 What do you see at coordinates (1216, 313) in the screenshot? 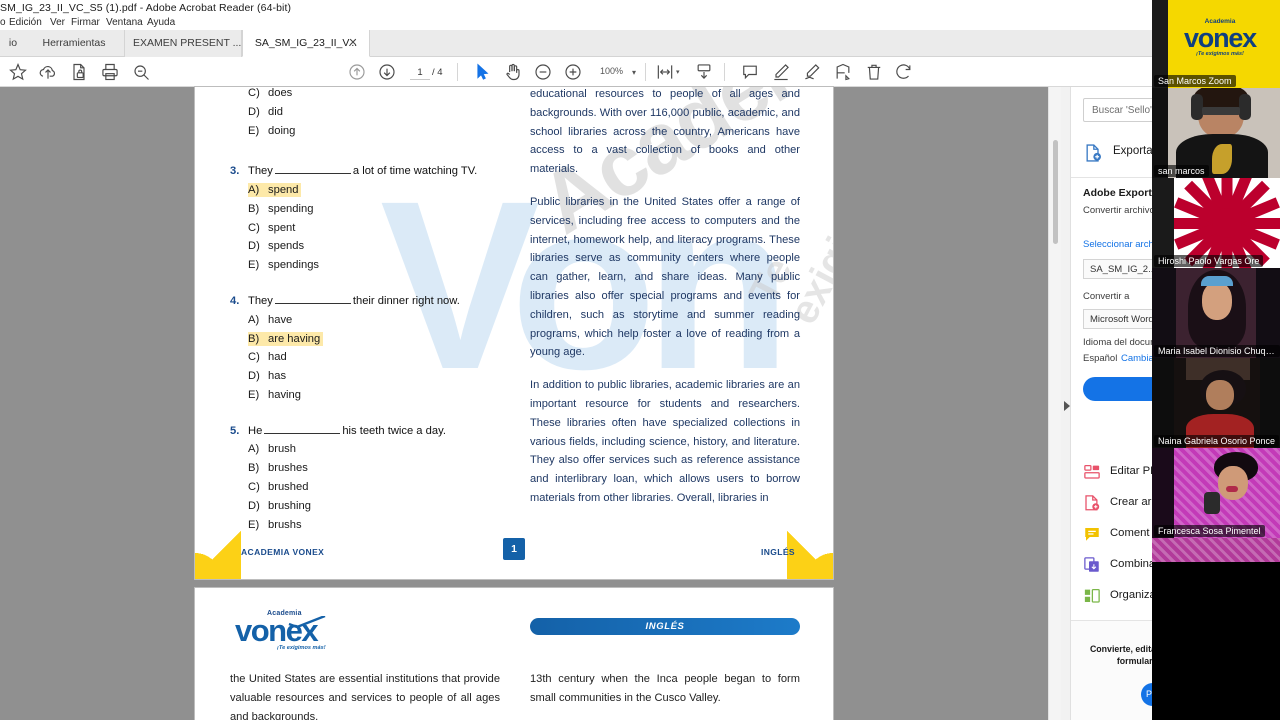
I see `video-tile-maria: Maria Isabel Dionisio Chuquiva` at bounding box center [1216, 313].